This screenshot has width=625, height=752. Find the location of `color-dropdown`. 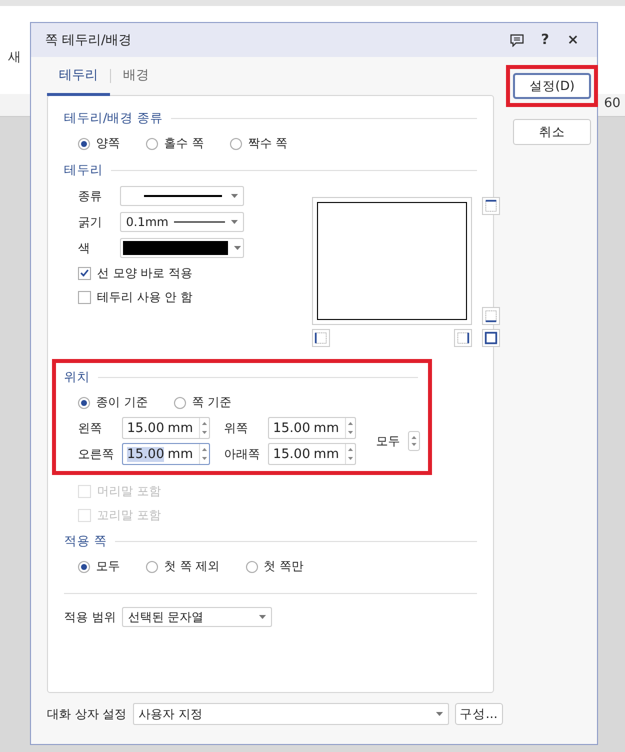

color-dropdown is located at coordinates (182, 248).